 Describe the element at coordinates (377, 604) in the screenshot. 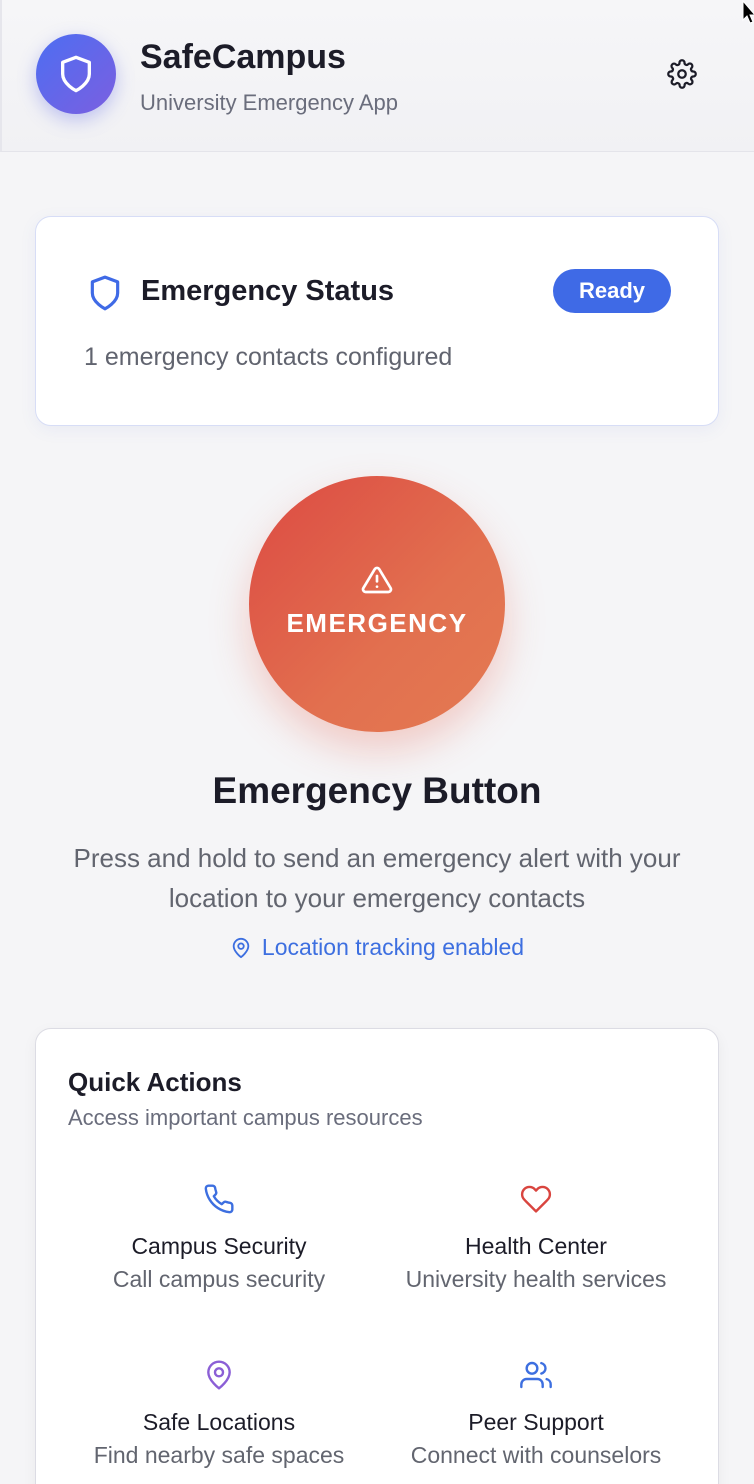

I see `emergency-button: EMERGENCY` at that location.